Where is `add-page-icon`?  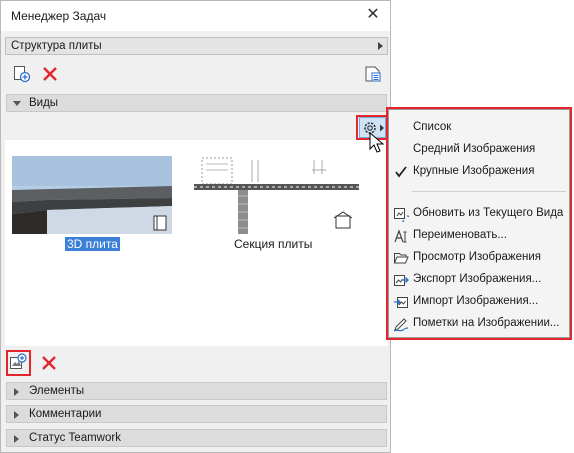 add-page-icon is located at coordinates (22, 74).